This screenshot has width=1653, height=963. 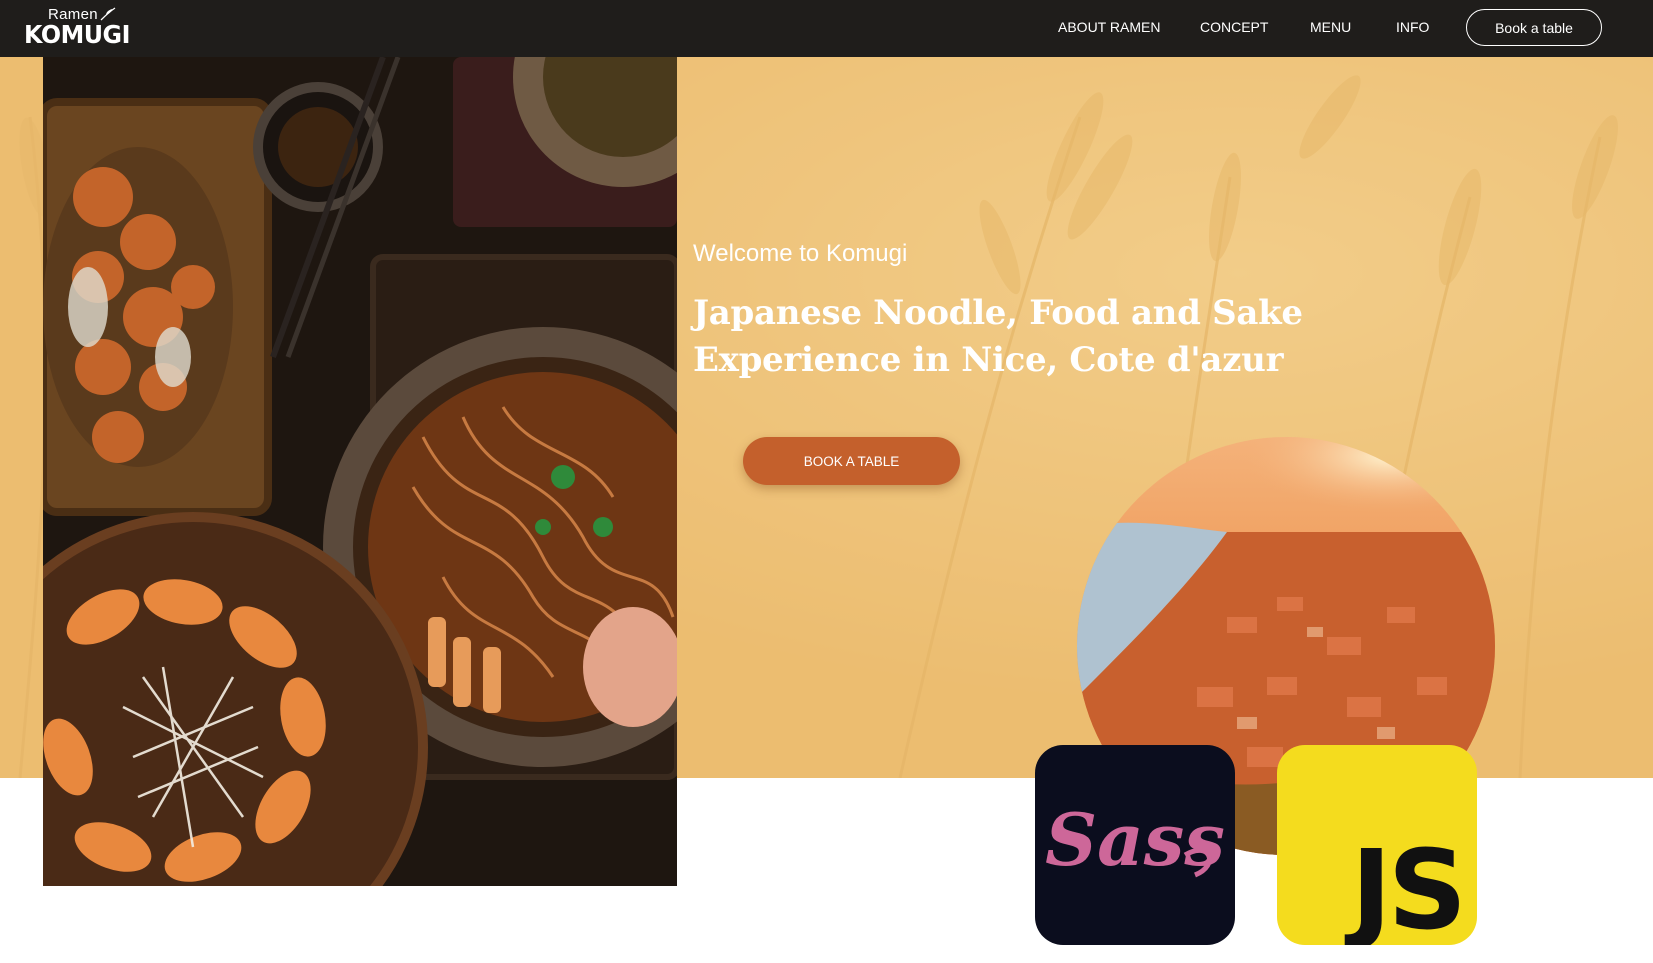 What do you see at coordinates (851, 461) in the screenshot?
I see `hero-book-table-button: BOOK A TABLE` at bounding box center [851, 461].